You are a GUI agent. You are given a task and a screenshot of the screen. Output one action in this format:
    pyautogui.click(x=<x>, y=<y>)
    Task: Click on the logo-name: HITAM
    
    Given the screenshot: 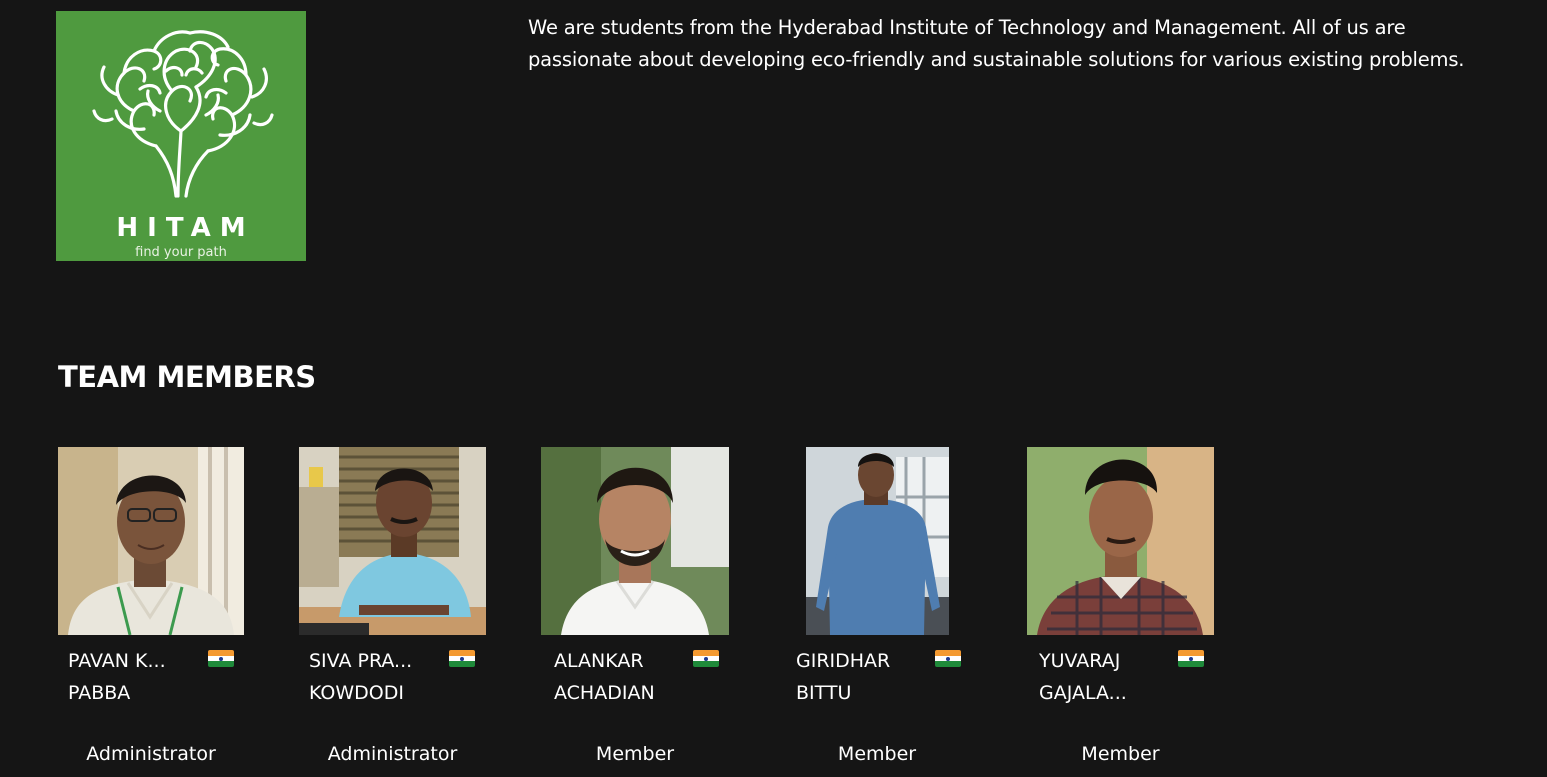 What is the action you would take?
    pyautogui.click(x=185, y=228)
    